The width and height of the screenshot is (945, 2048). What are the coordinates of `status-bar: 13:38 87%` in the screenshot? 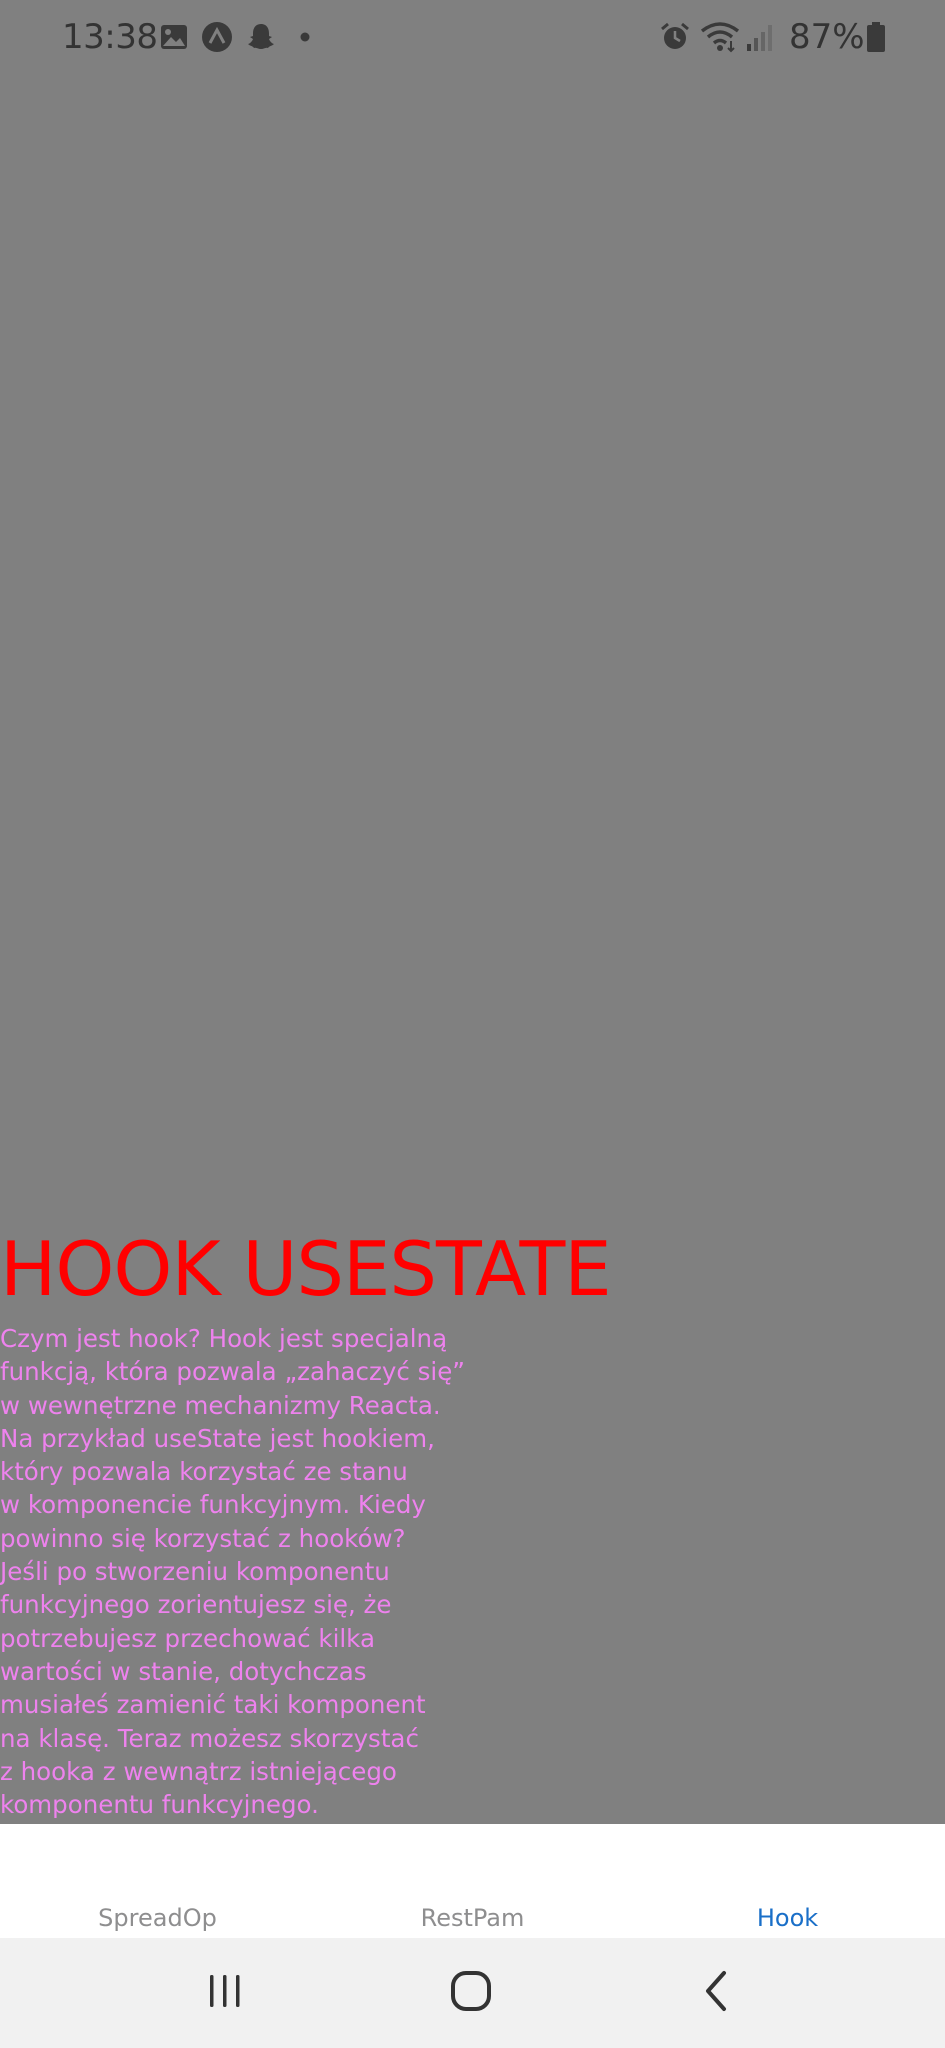 It's located at (472, 37).